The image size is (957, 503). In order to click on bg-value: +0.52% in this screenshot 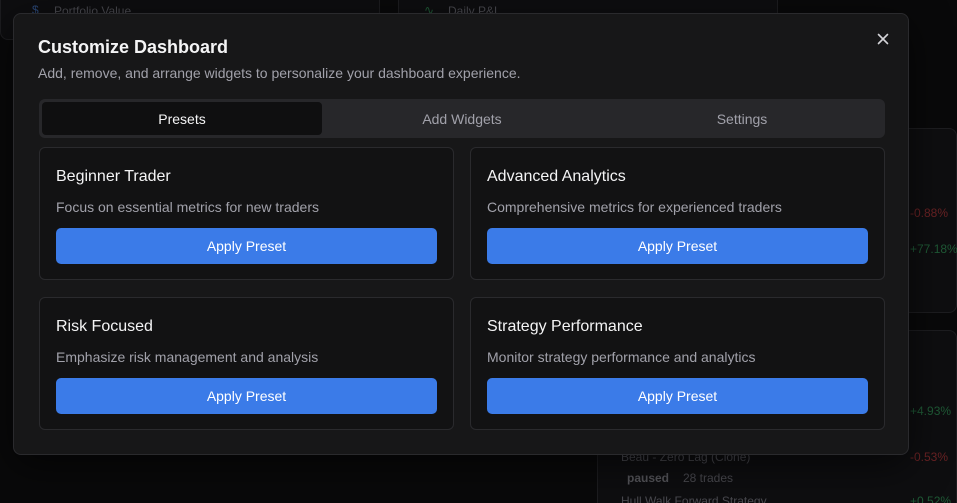, I will do `click(931, 498)`.